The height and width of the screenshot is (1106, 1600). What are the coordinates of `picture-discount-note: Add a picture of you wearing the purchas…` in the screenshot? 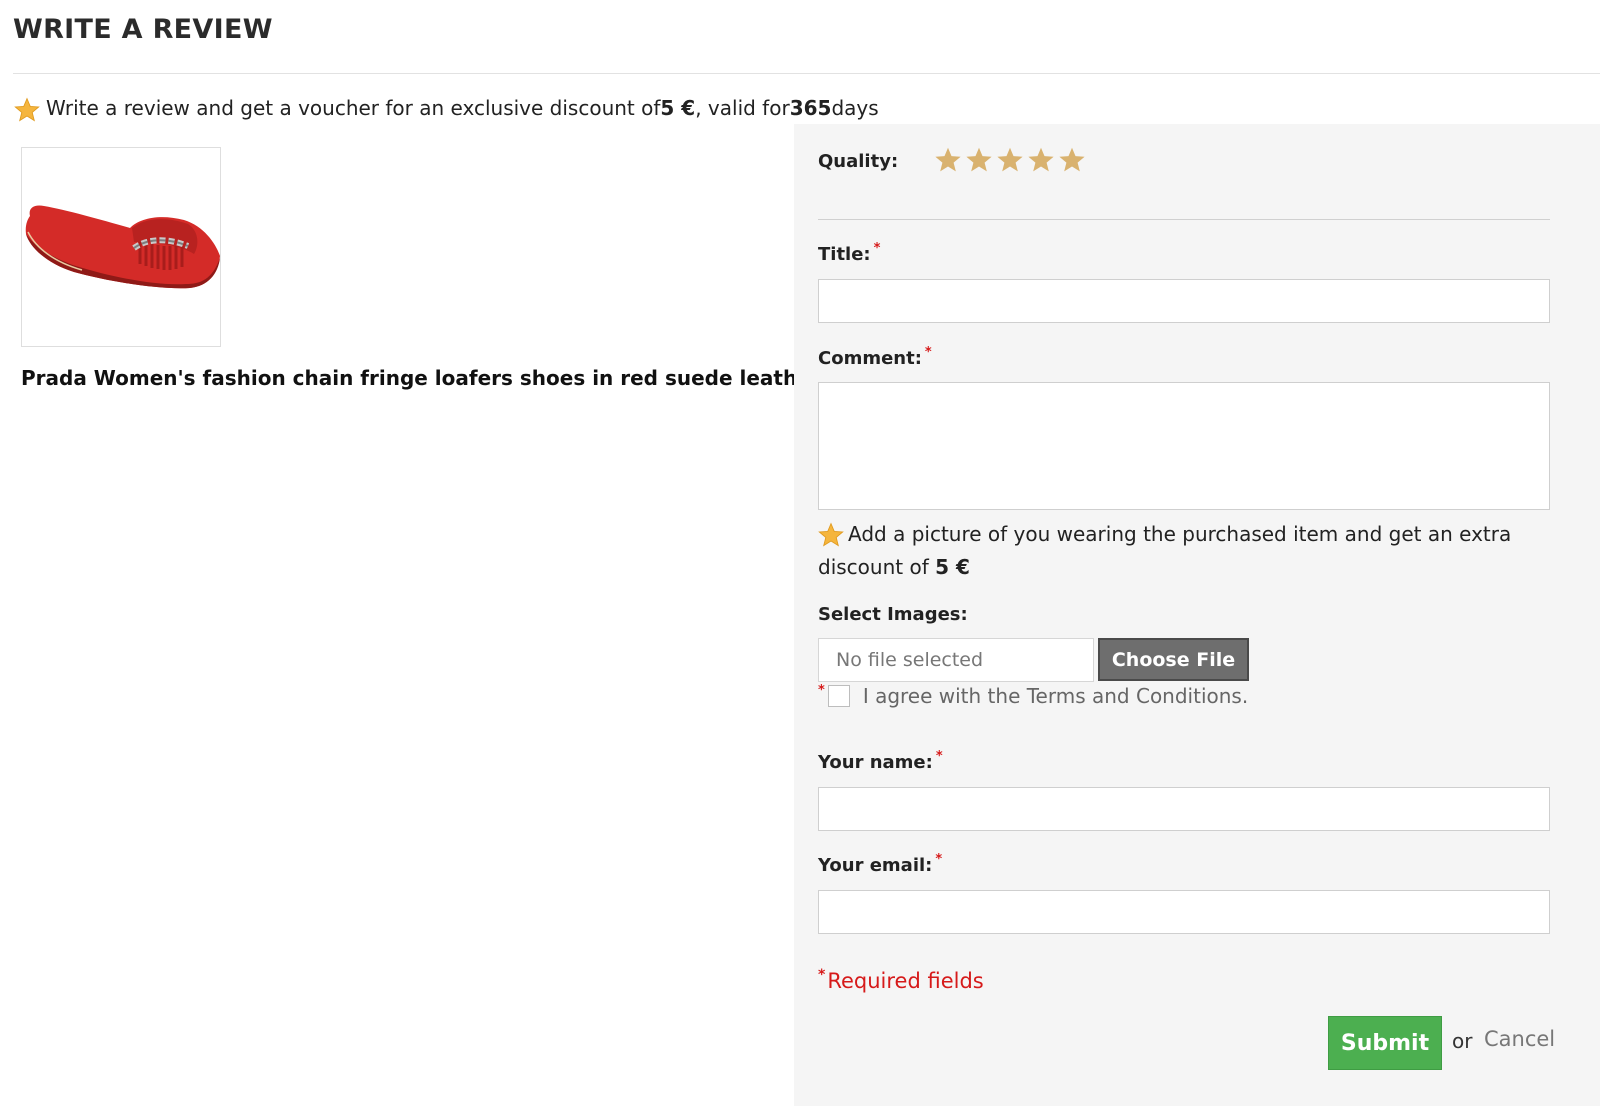 It's located at (1188, 551).